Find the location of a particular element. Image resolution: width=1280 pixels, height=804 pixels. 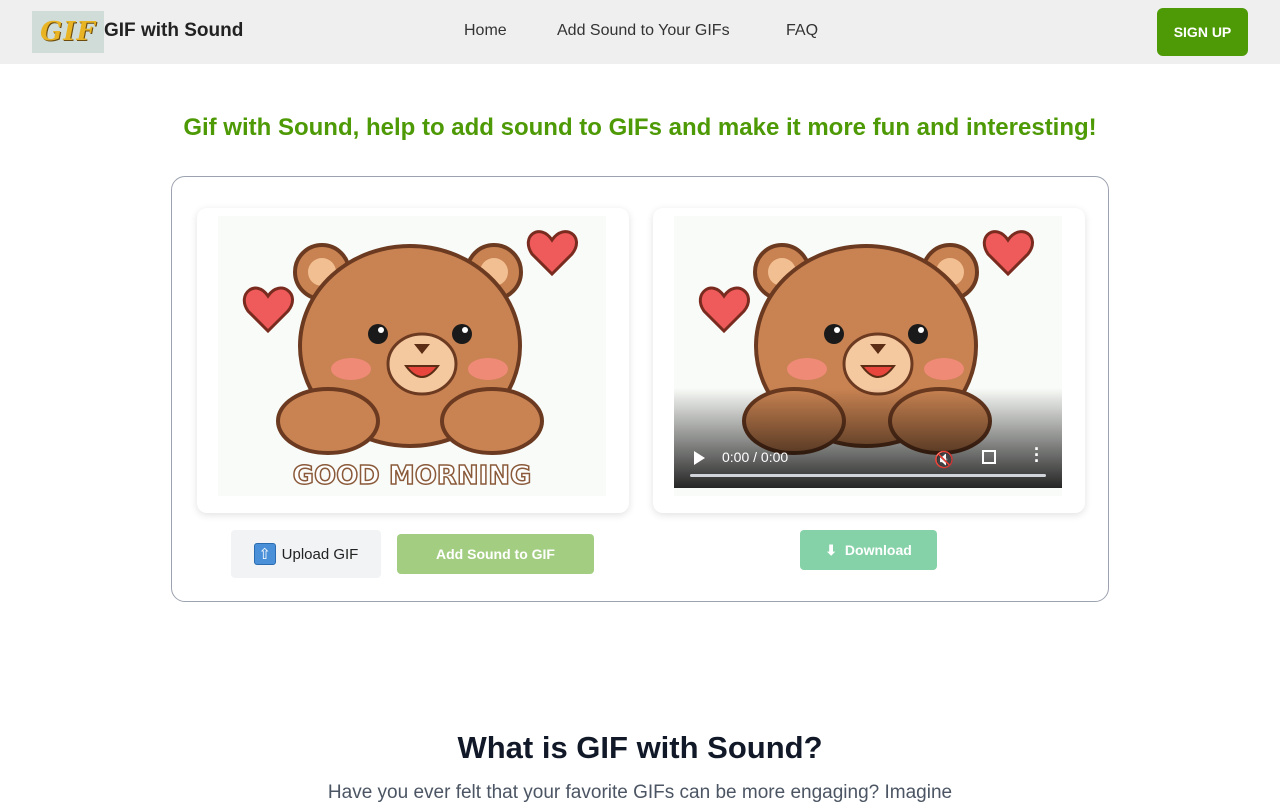

nav-faq: FAQ is located at coordinates (802, 31).